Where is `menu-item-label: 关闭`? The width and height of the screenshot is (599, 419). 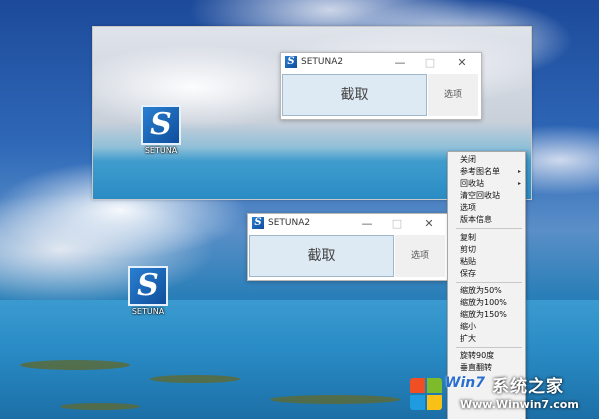 menu-item-label: 关闭 is located at coordinates (468, 159).